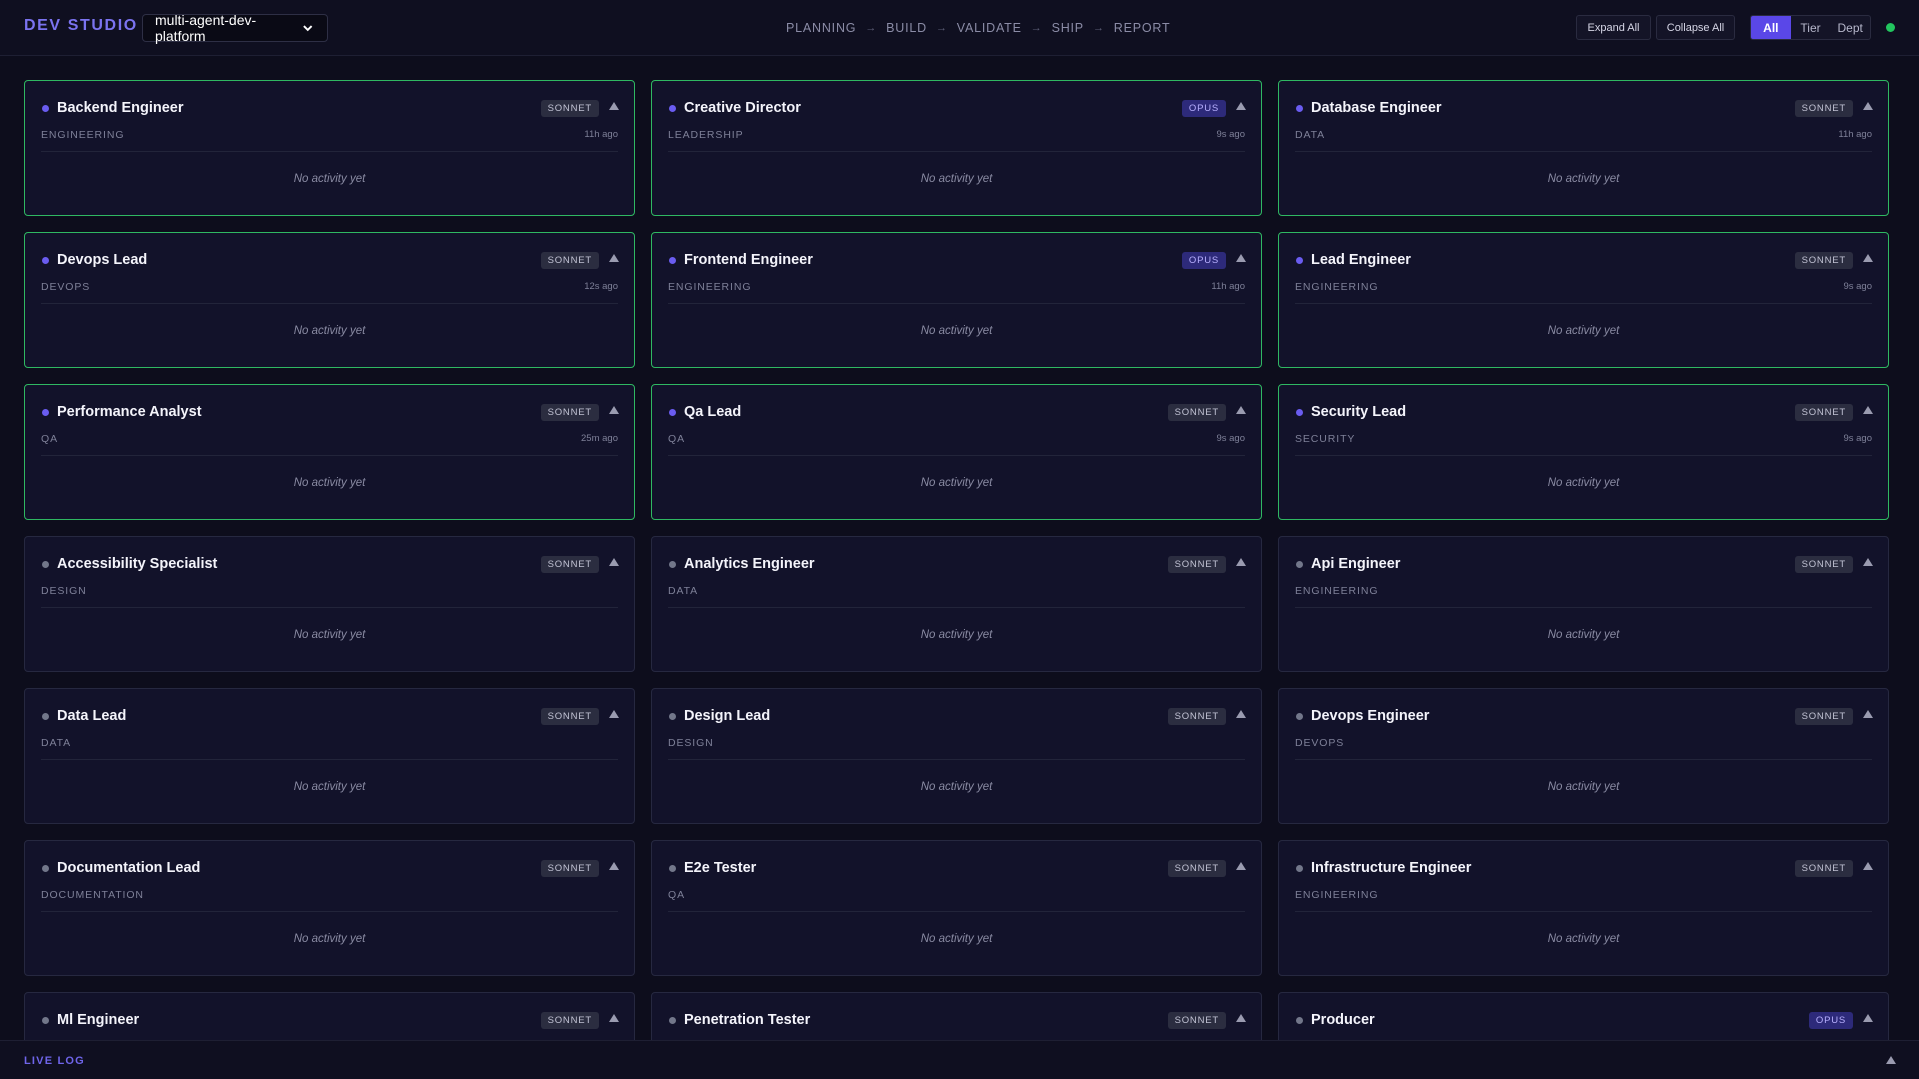 The image size is (1919, 1079). I want to click on project-select-value: multi-agent-dev-platform, so click(206, 28).